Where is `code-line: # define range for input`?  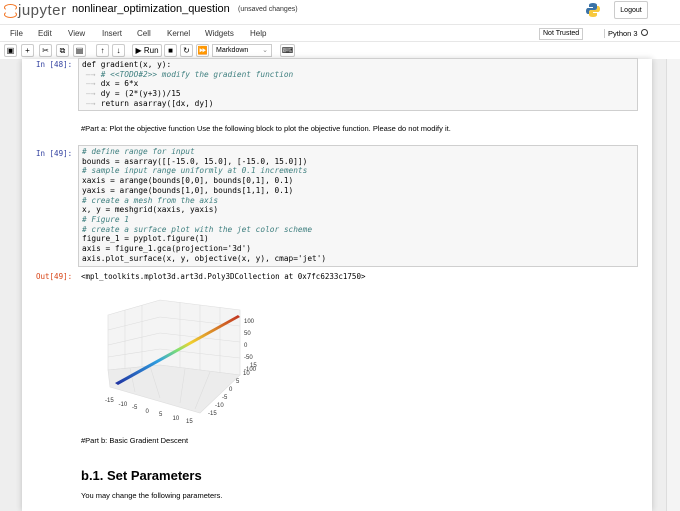 code-line: # define range for input is located at coordinates (138, 151).